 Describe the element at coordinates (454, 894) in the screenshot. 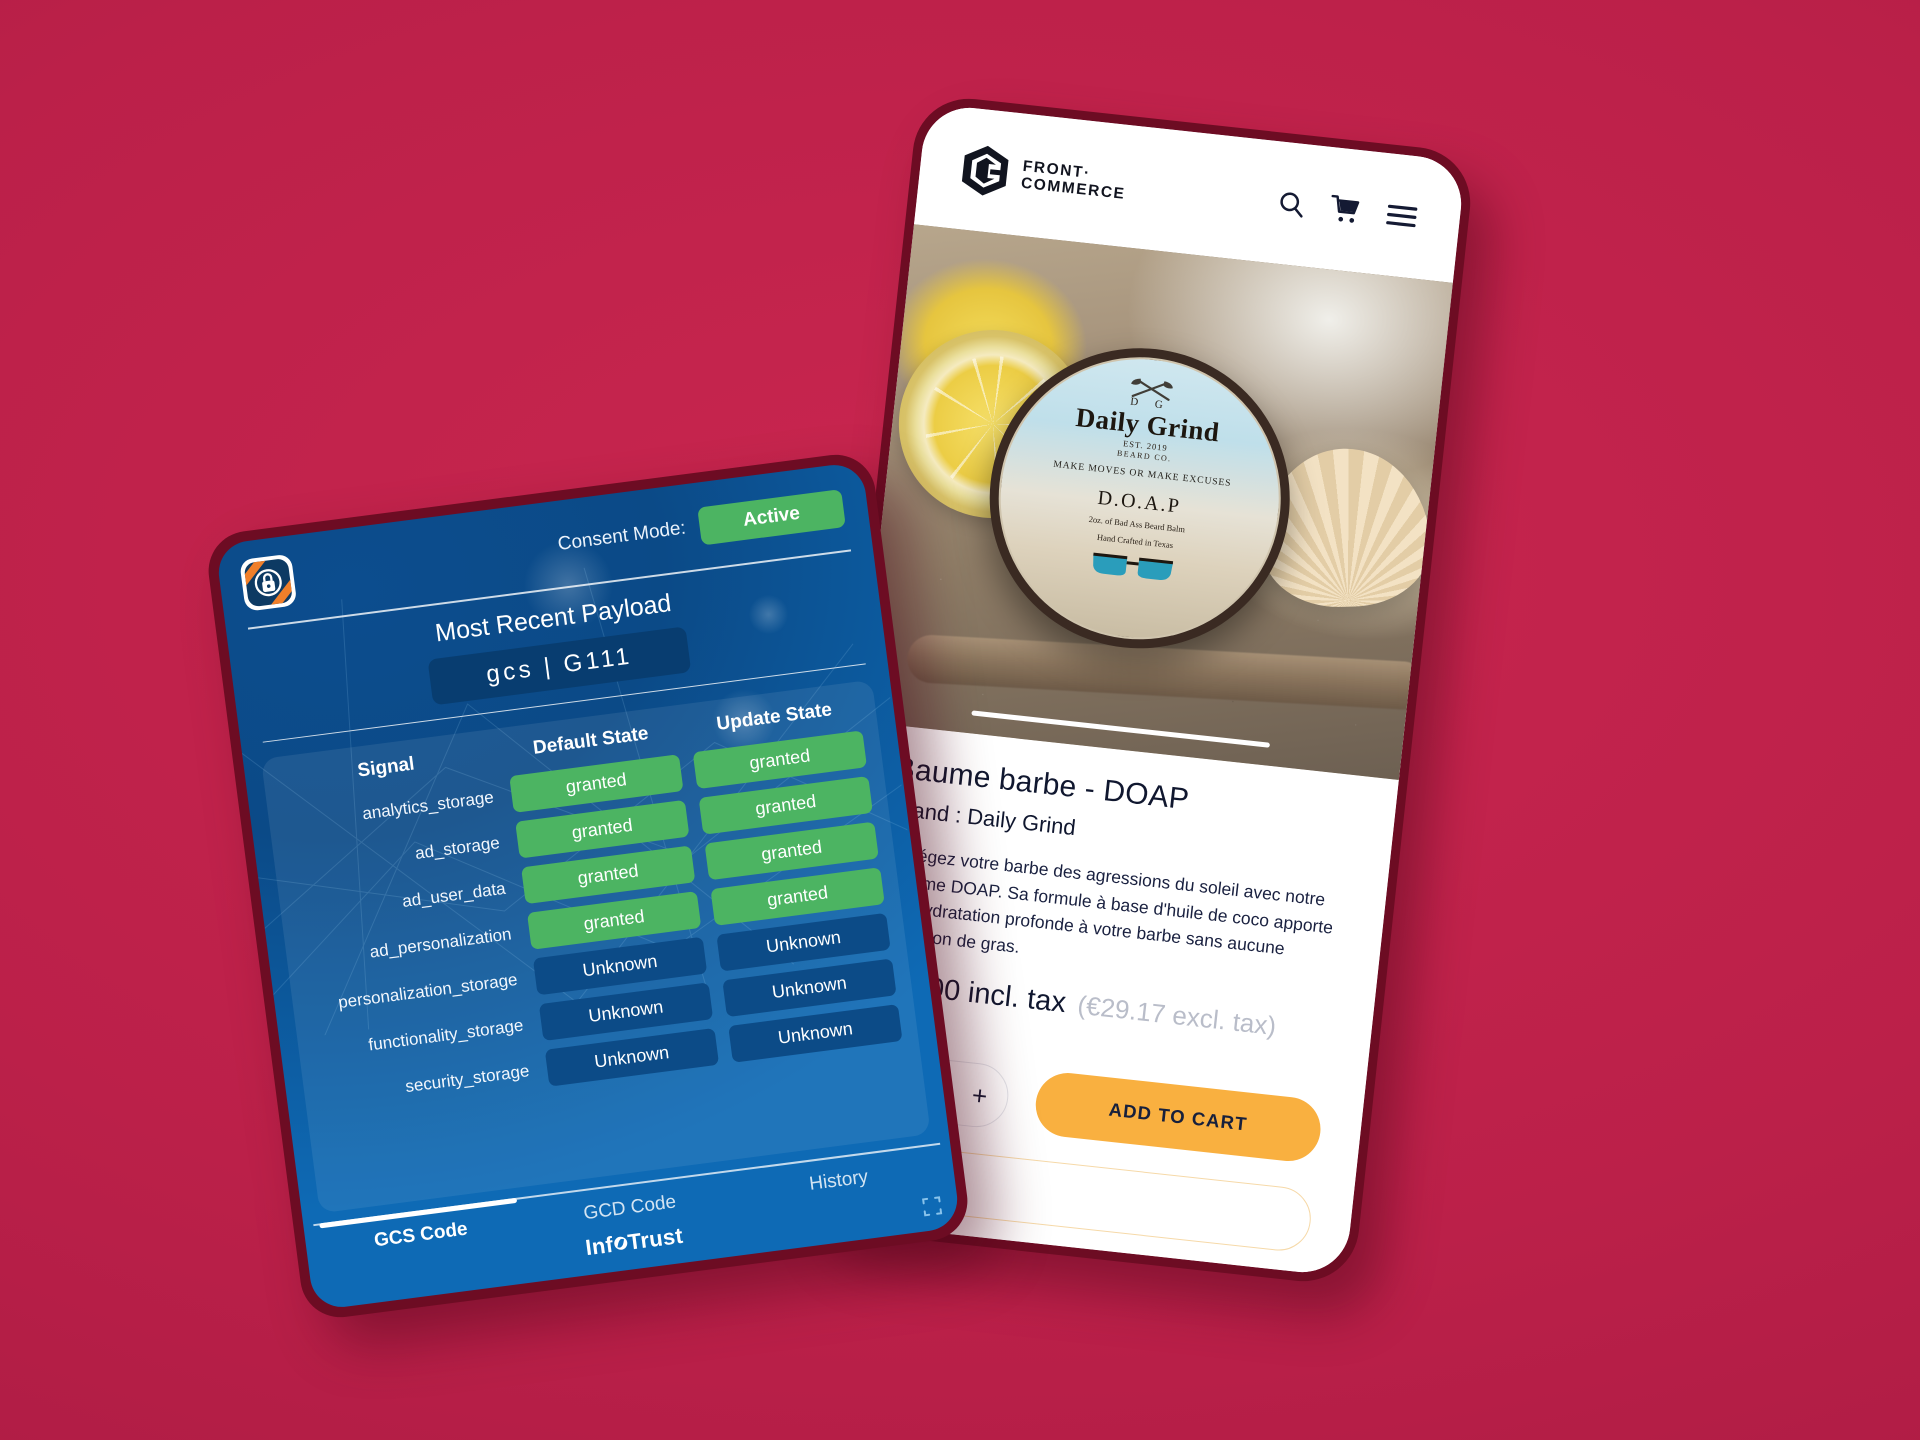

I see `signal-name: ad_user_data` at that location.